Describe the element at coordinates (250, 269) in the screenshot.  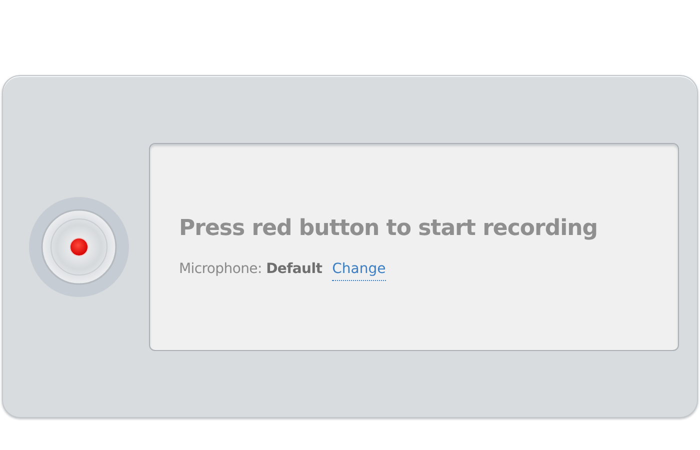
I see `microphone-label: Microphone: Default` at that location.